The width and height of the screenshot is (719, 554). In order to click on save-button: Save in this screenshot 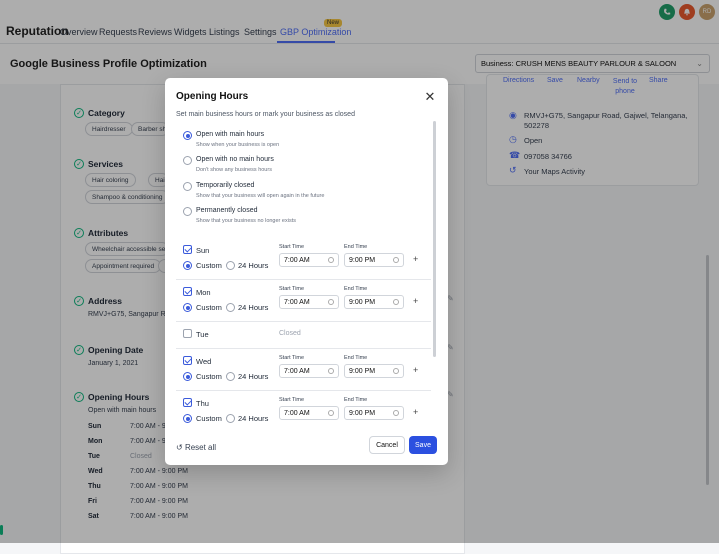, I will do `click(423, 445)`.